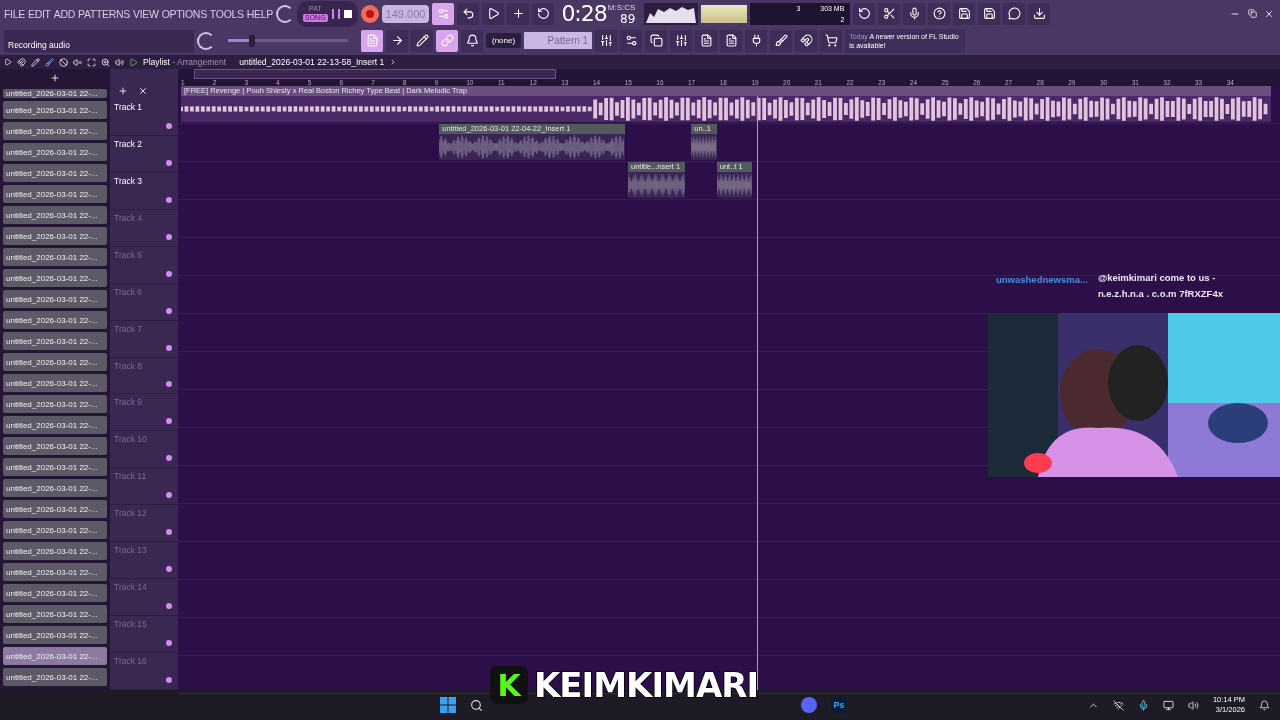  What do you see at coordinates (288, 40) in the screenshot?
I see `pitch-slider` at bounding box center [288, 40].